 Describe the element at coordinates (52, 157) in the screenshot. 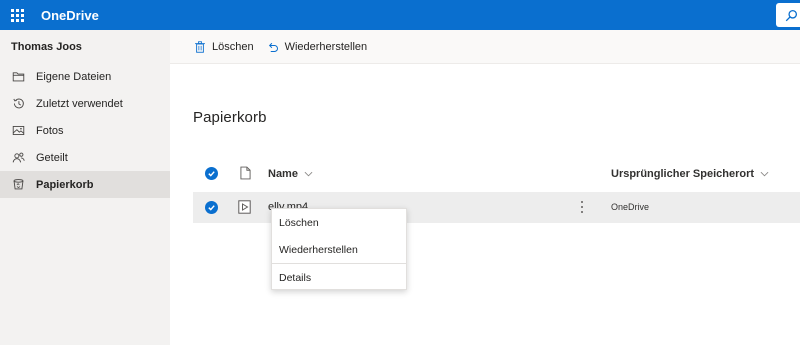

I see `sidebar-item-label: Geteilt` at that location.